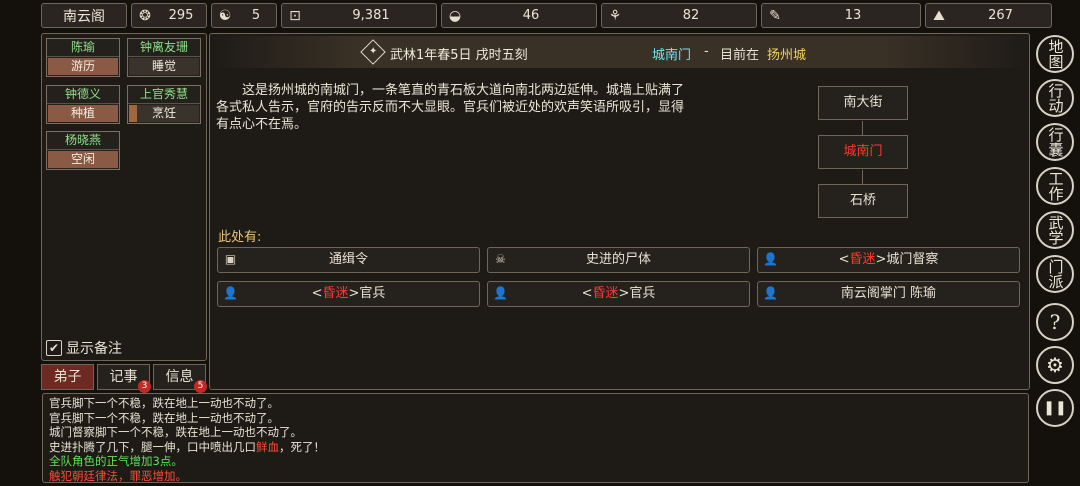 The width and height of the screenshot is (1080, 486). What do you see at coordinates (371, 15) in the screenshot?
I see `stat-value: 9,381` at bounding box center [371, 15].